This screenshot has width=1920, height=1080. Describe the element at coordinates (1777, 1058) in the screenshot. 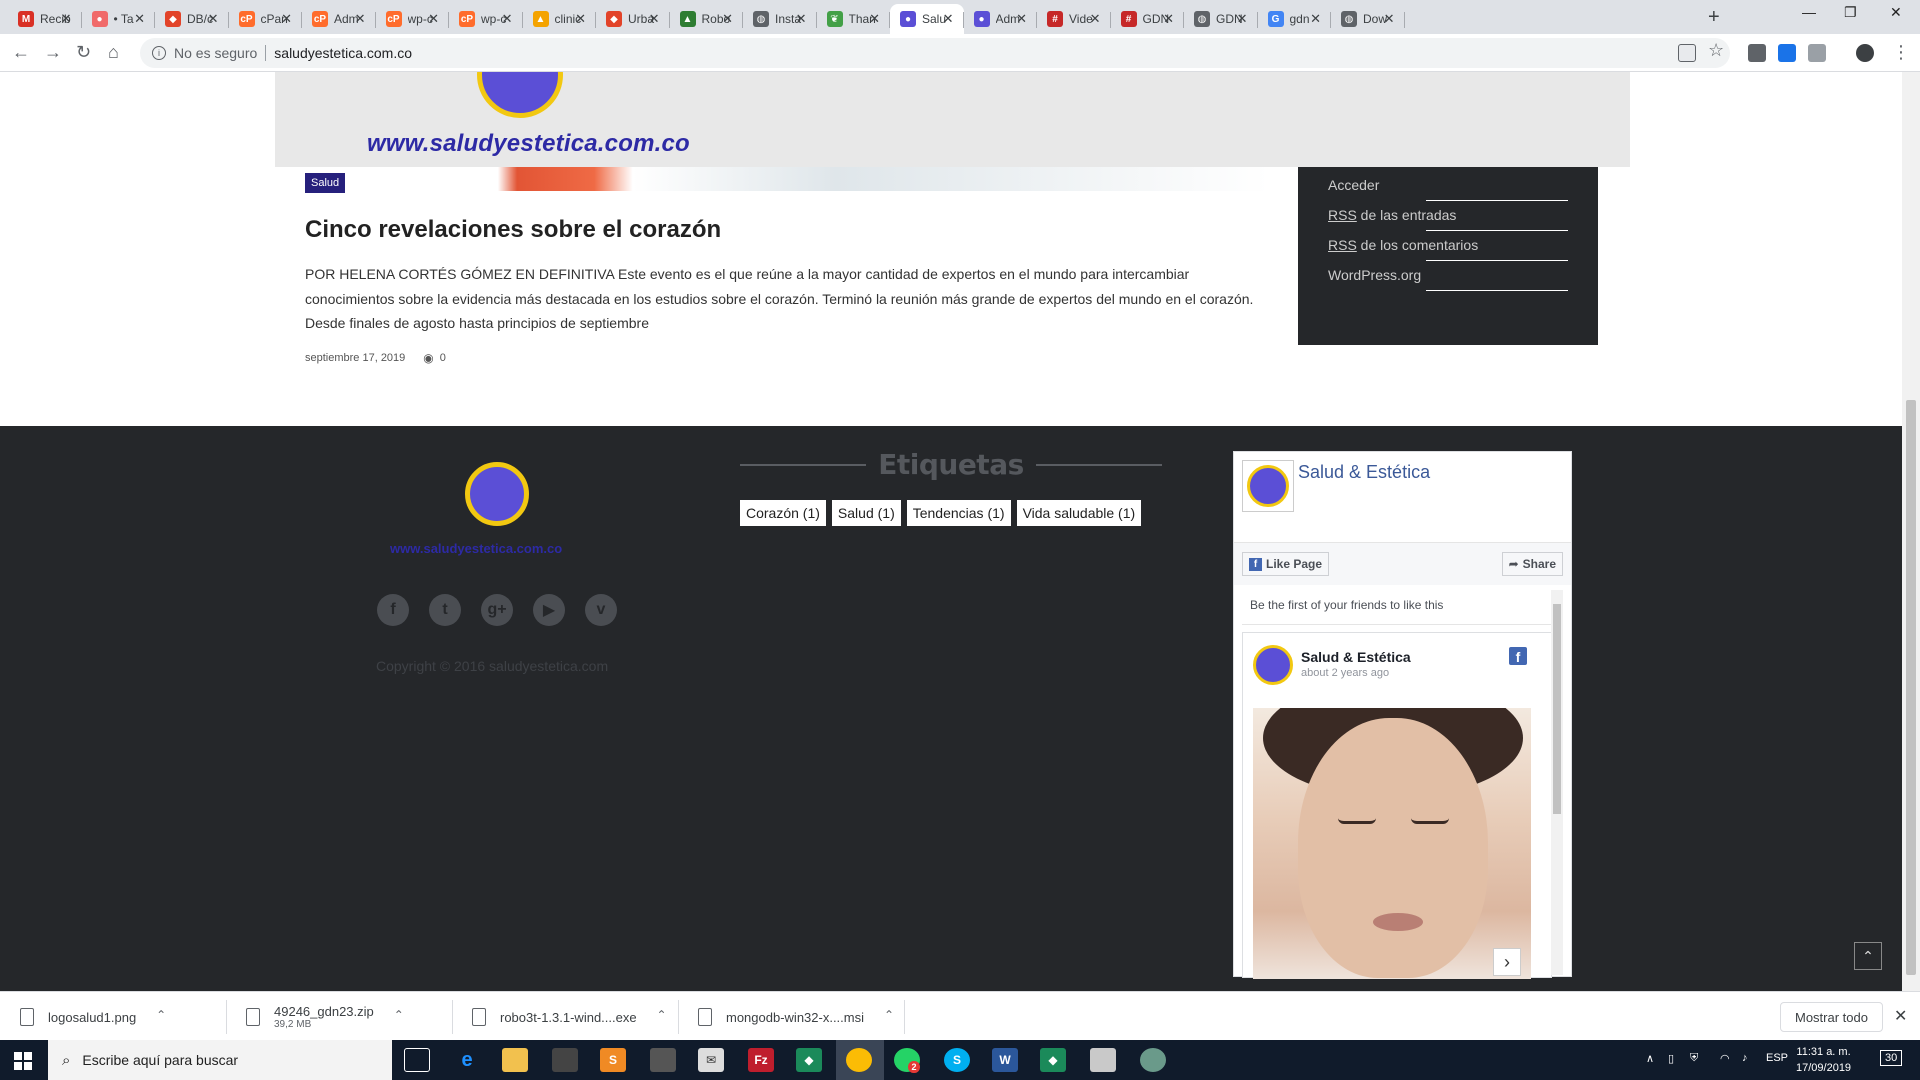

I see `language-indicator: ESP` at that location.